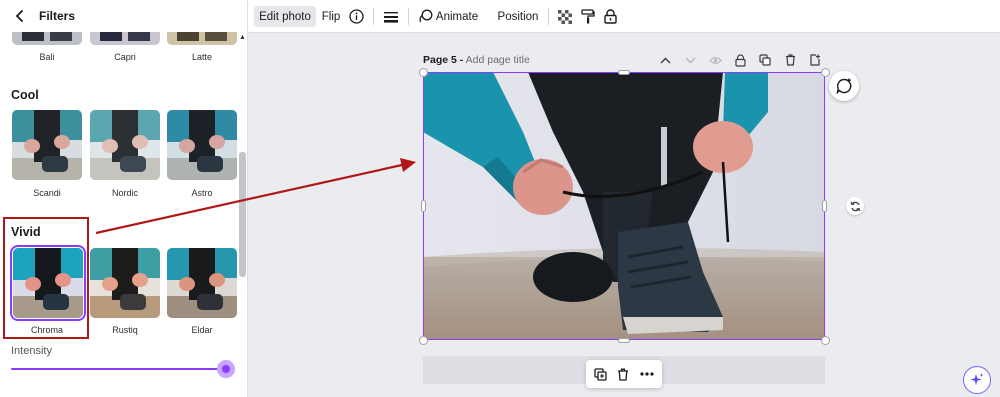  Describe the element at coordinates (423, 206) in the screenshot. I see `resize-handle-left` at that location.